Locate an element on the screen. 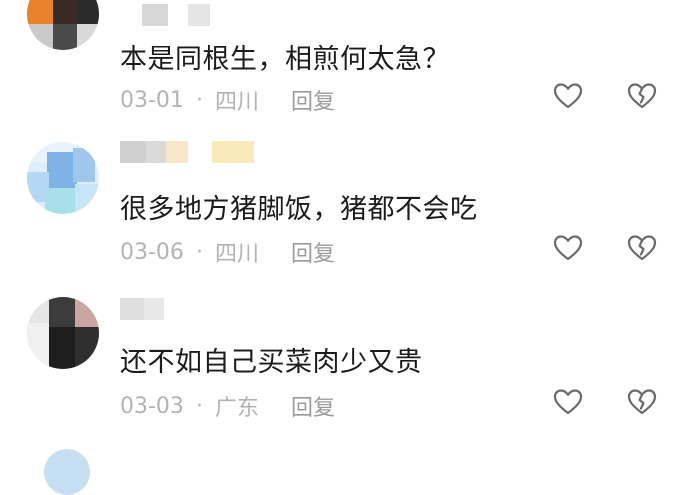  comment-date: 03-06 is located at coordinates (152, 252).